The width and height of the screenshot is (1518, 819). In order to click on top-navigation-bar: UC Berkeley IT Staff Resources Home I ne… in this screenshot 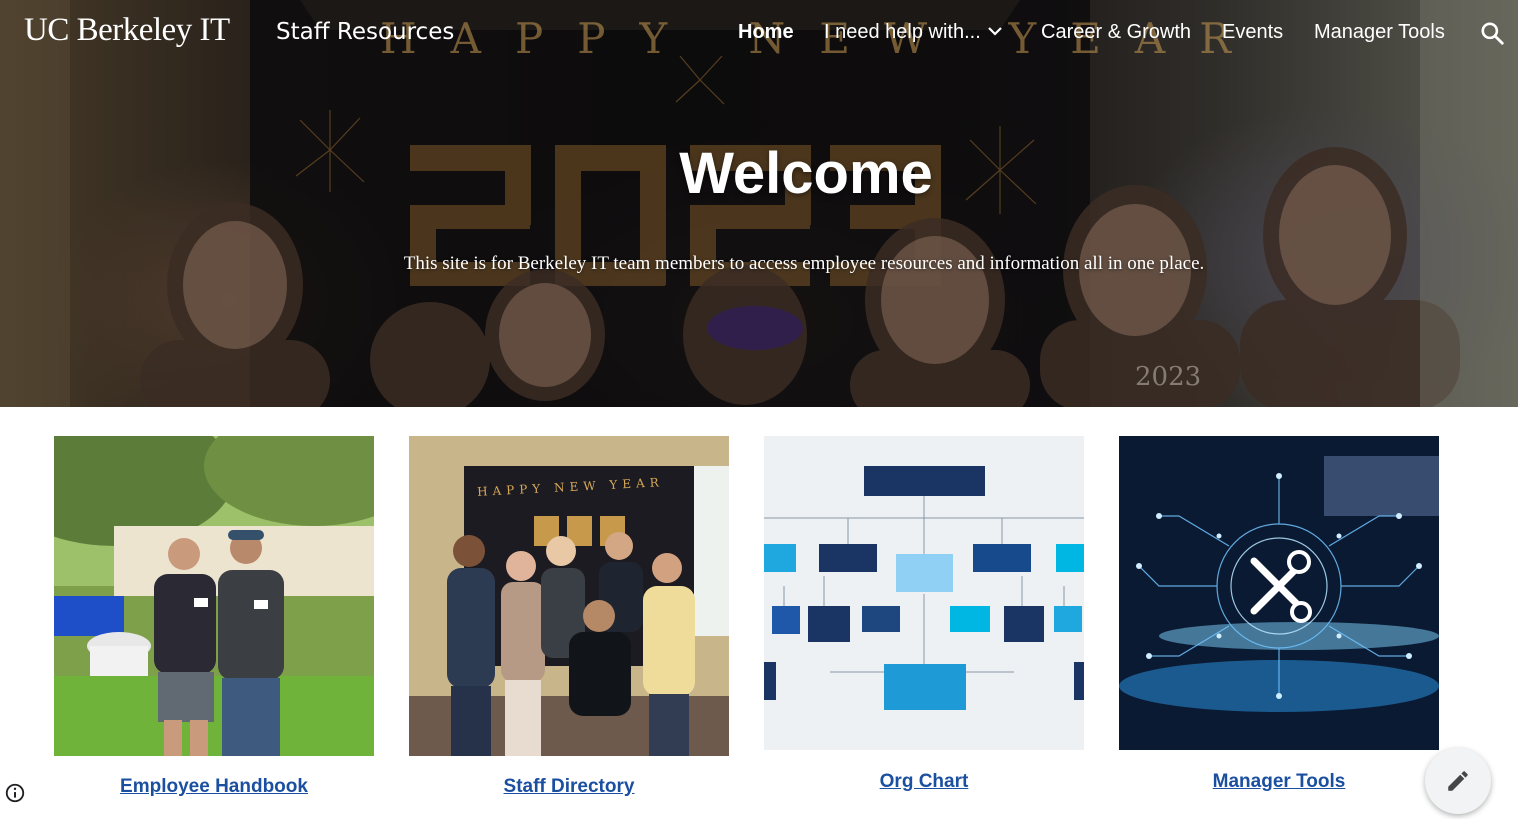, I will do `click(759, 33)`.